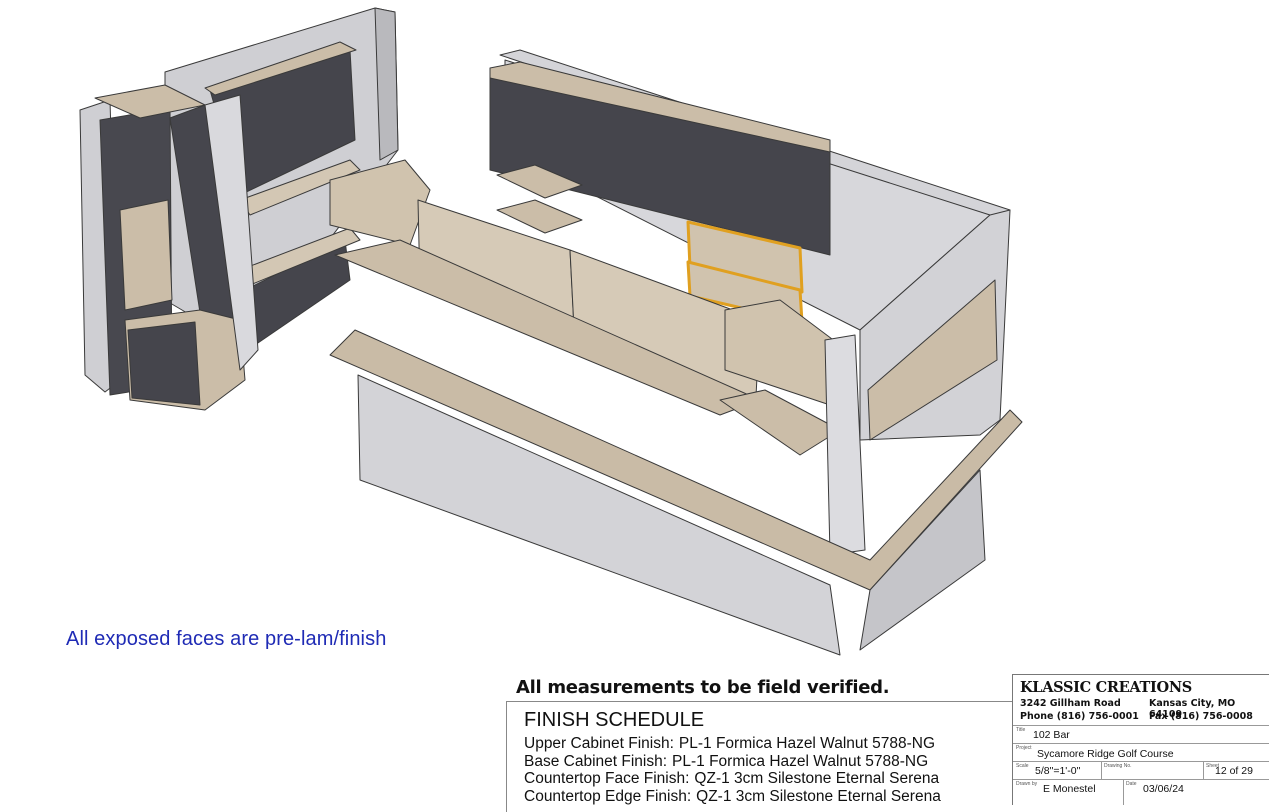 The image size is (1269, 812). Describe the element at coordinates (1021, 730) in the screenshot. I see `title-label: Title` at that location.